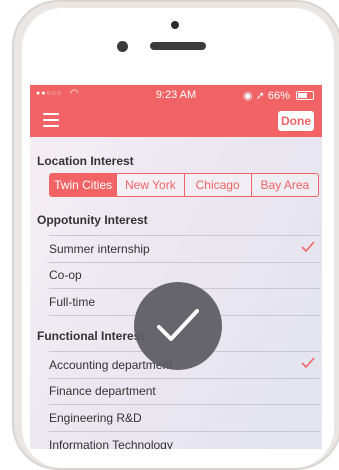 This screenshot has height=470, width=339. Describe the element at coordinates (92, 220) in the screenshot. I see `opportunity-interest-title: Oppotunity Interest` at that location.